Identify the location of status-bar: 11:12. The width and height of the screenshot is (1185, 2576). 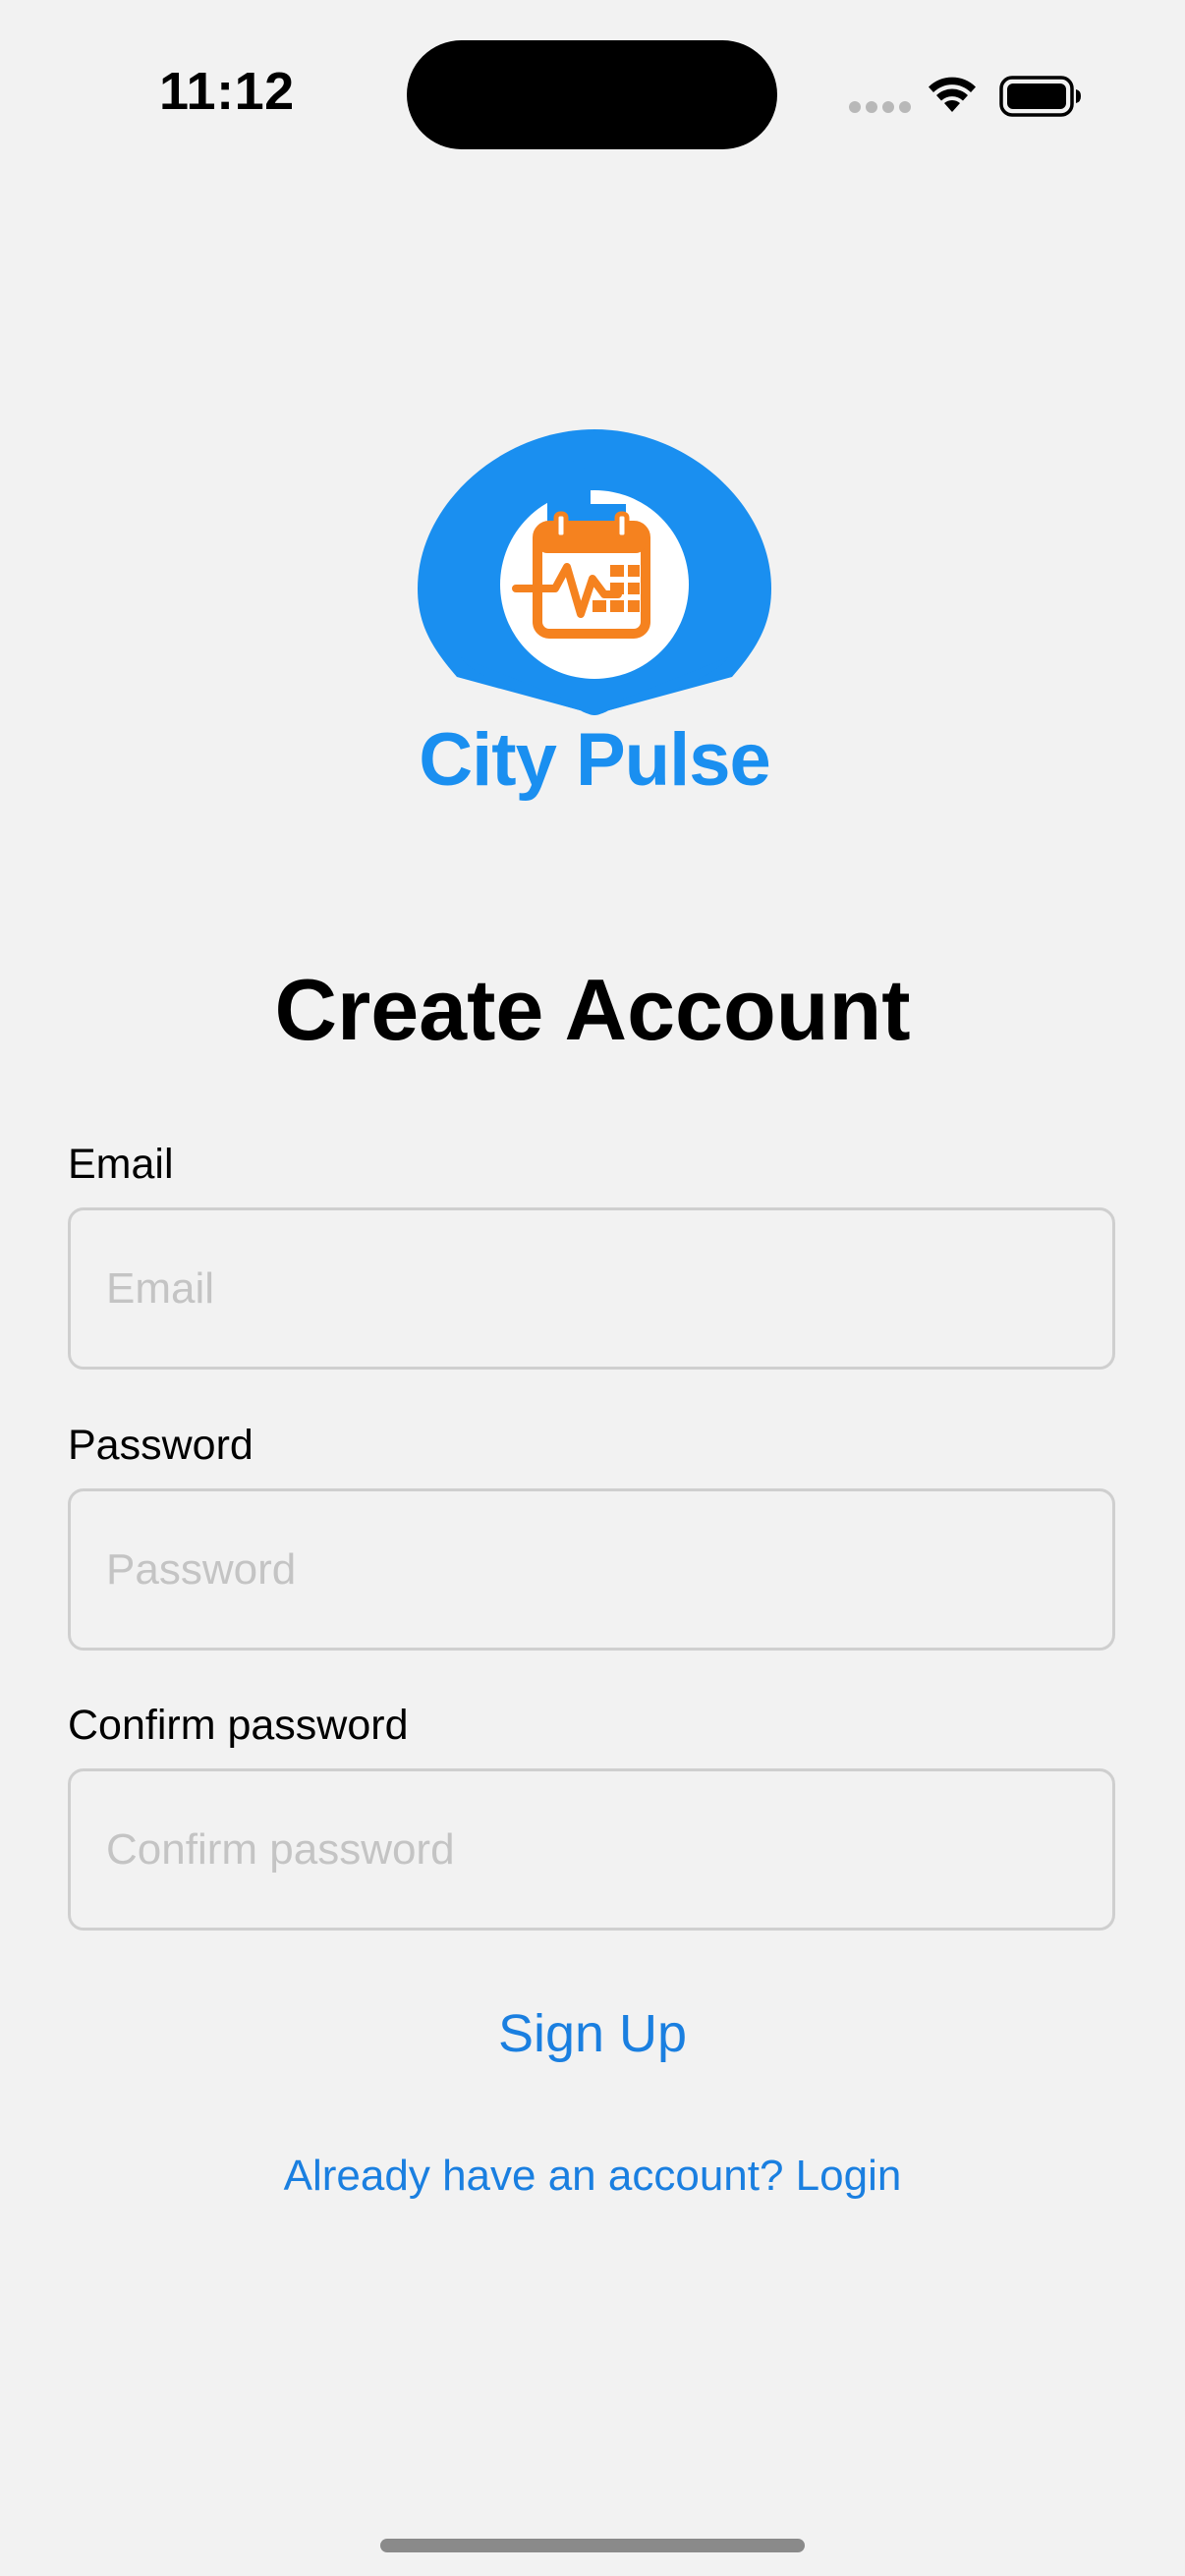
(592, 74).